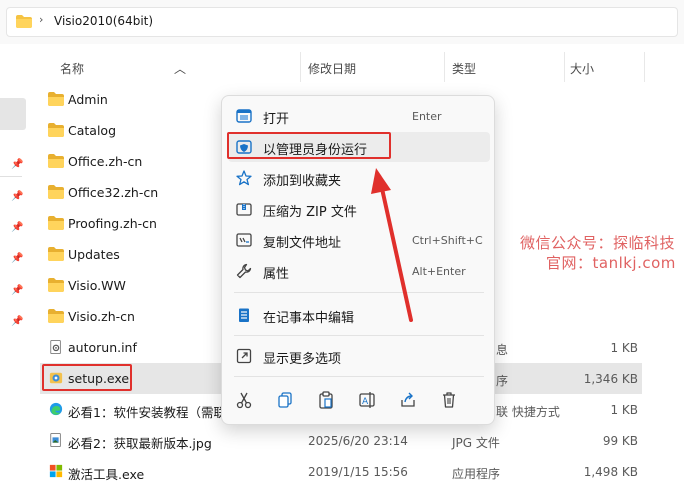 The height and width of the screenshot is (493, 684). I want to click on watermark-website: 官网：tanlkj.com, so click(611, 263).